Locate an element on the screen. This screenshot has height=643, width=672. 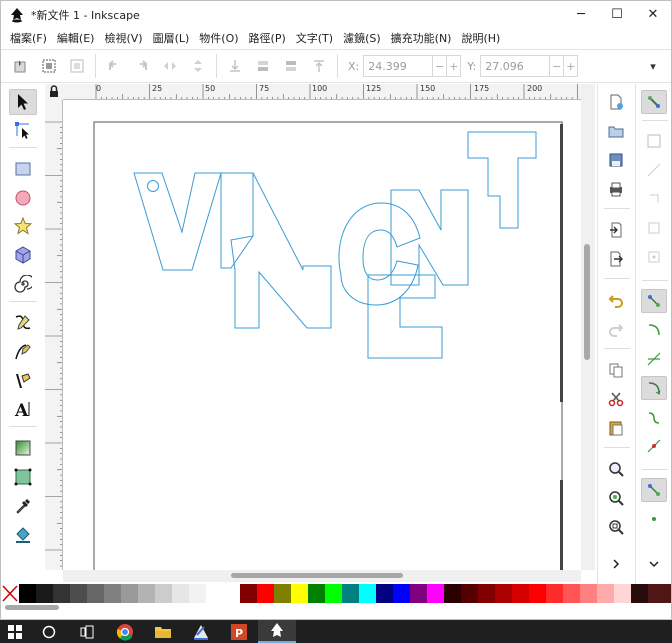
menu-extensions: 擴充功能(N) is located at coordinates (421, 38).